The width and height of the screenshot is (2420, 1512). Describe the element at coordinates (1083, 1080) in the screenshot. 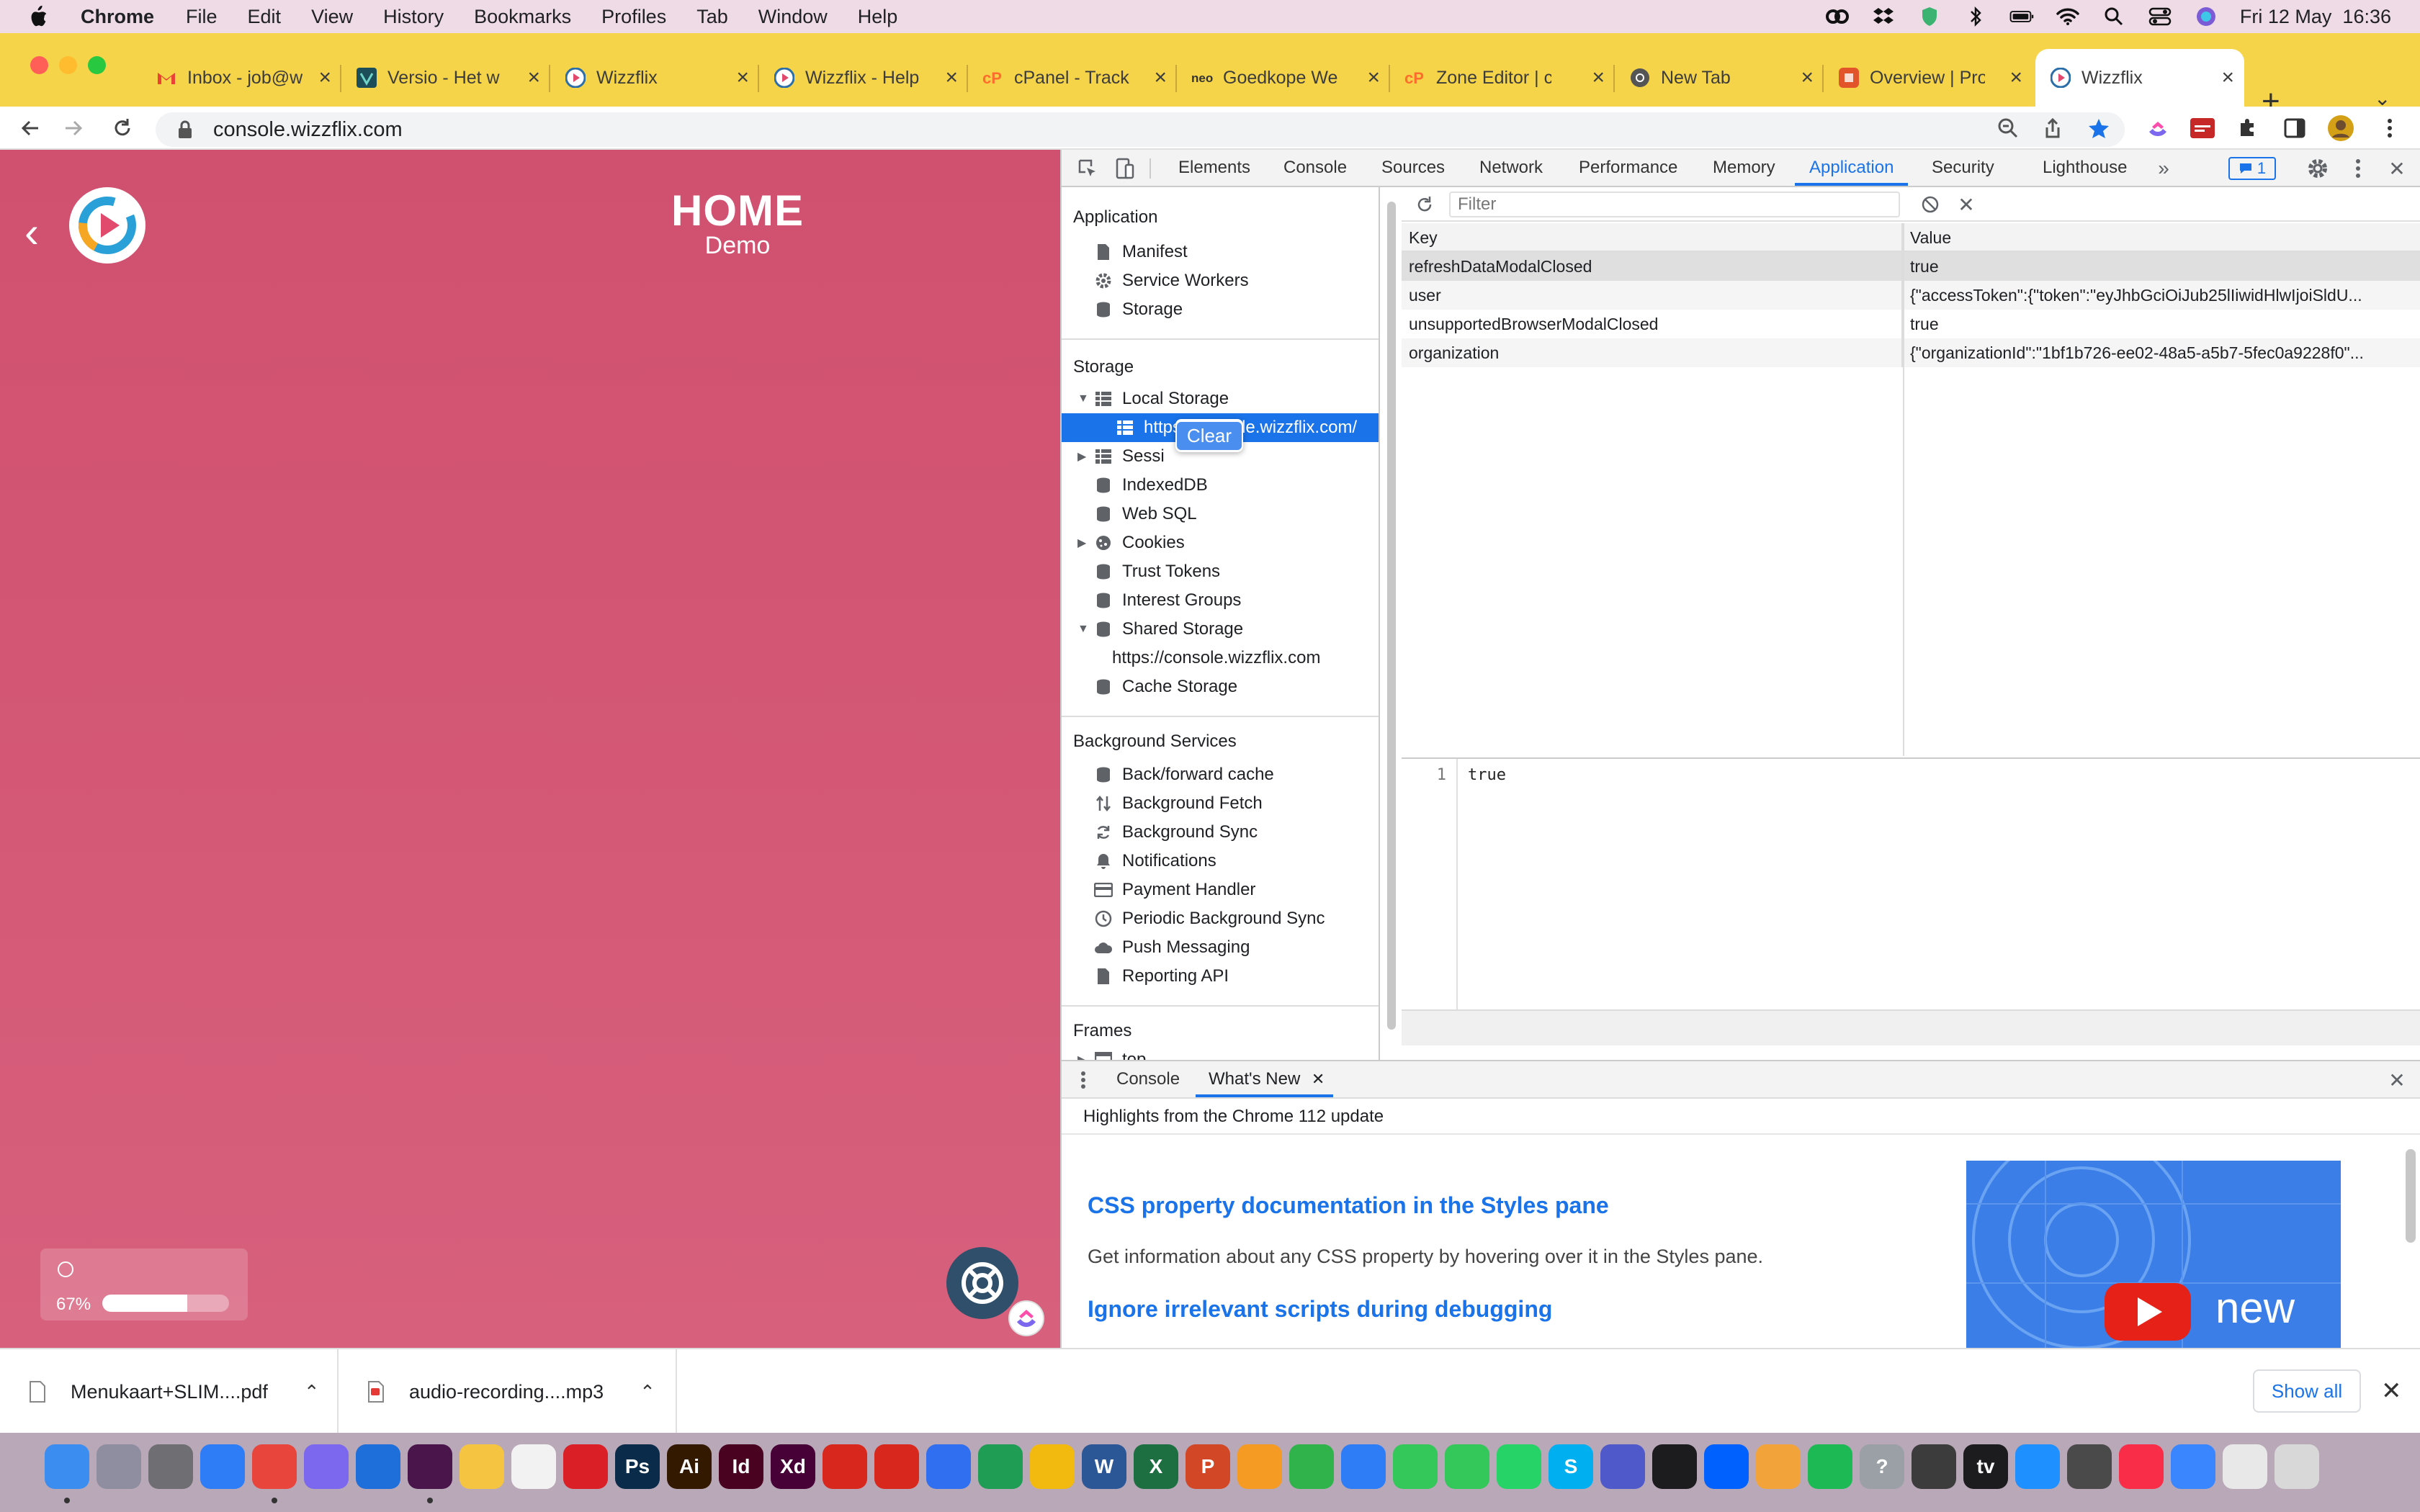

I see `drawer-kebab-icon` at that location.